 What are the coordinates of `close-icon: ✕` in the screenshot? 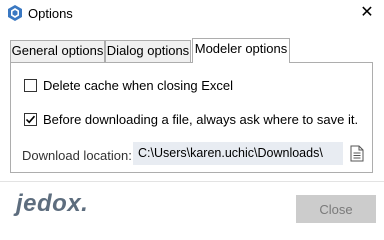 It's located at (367, 13).